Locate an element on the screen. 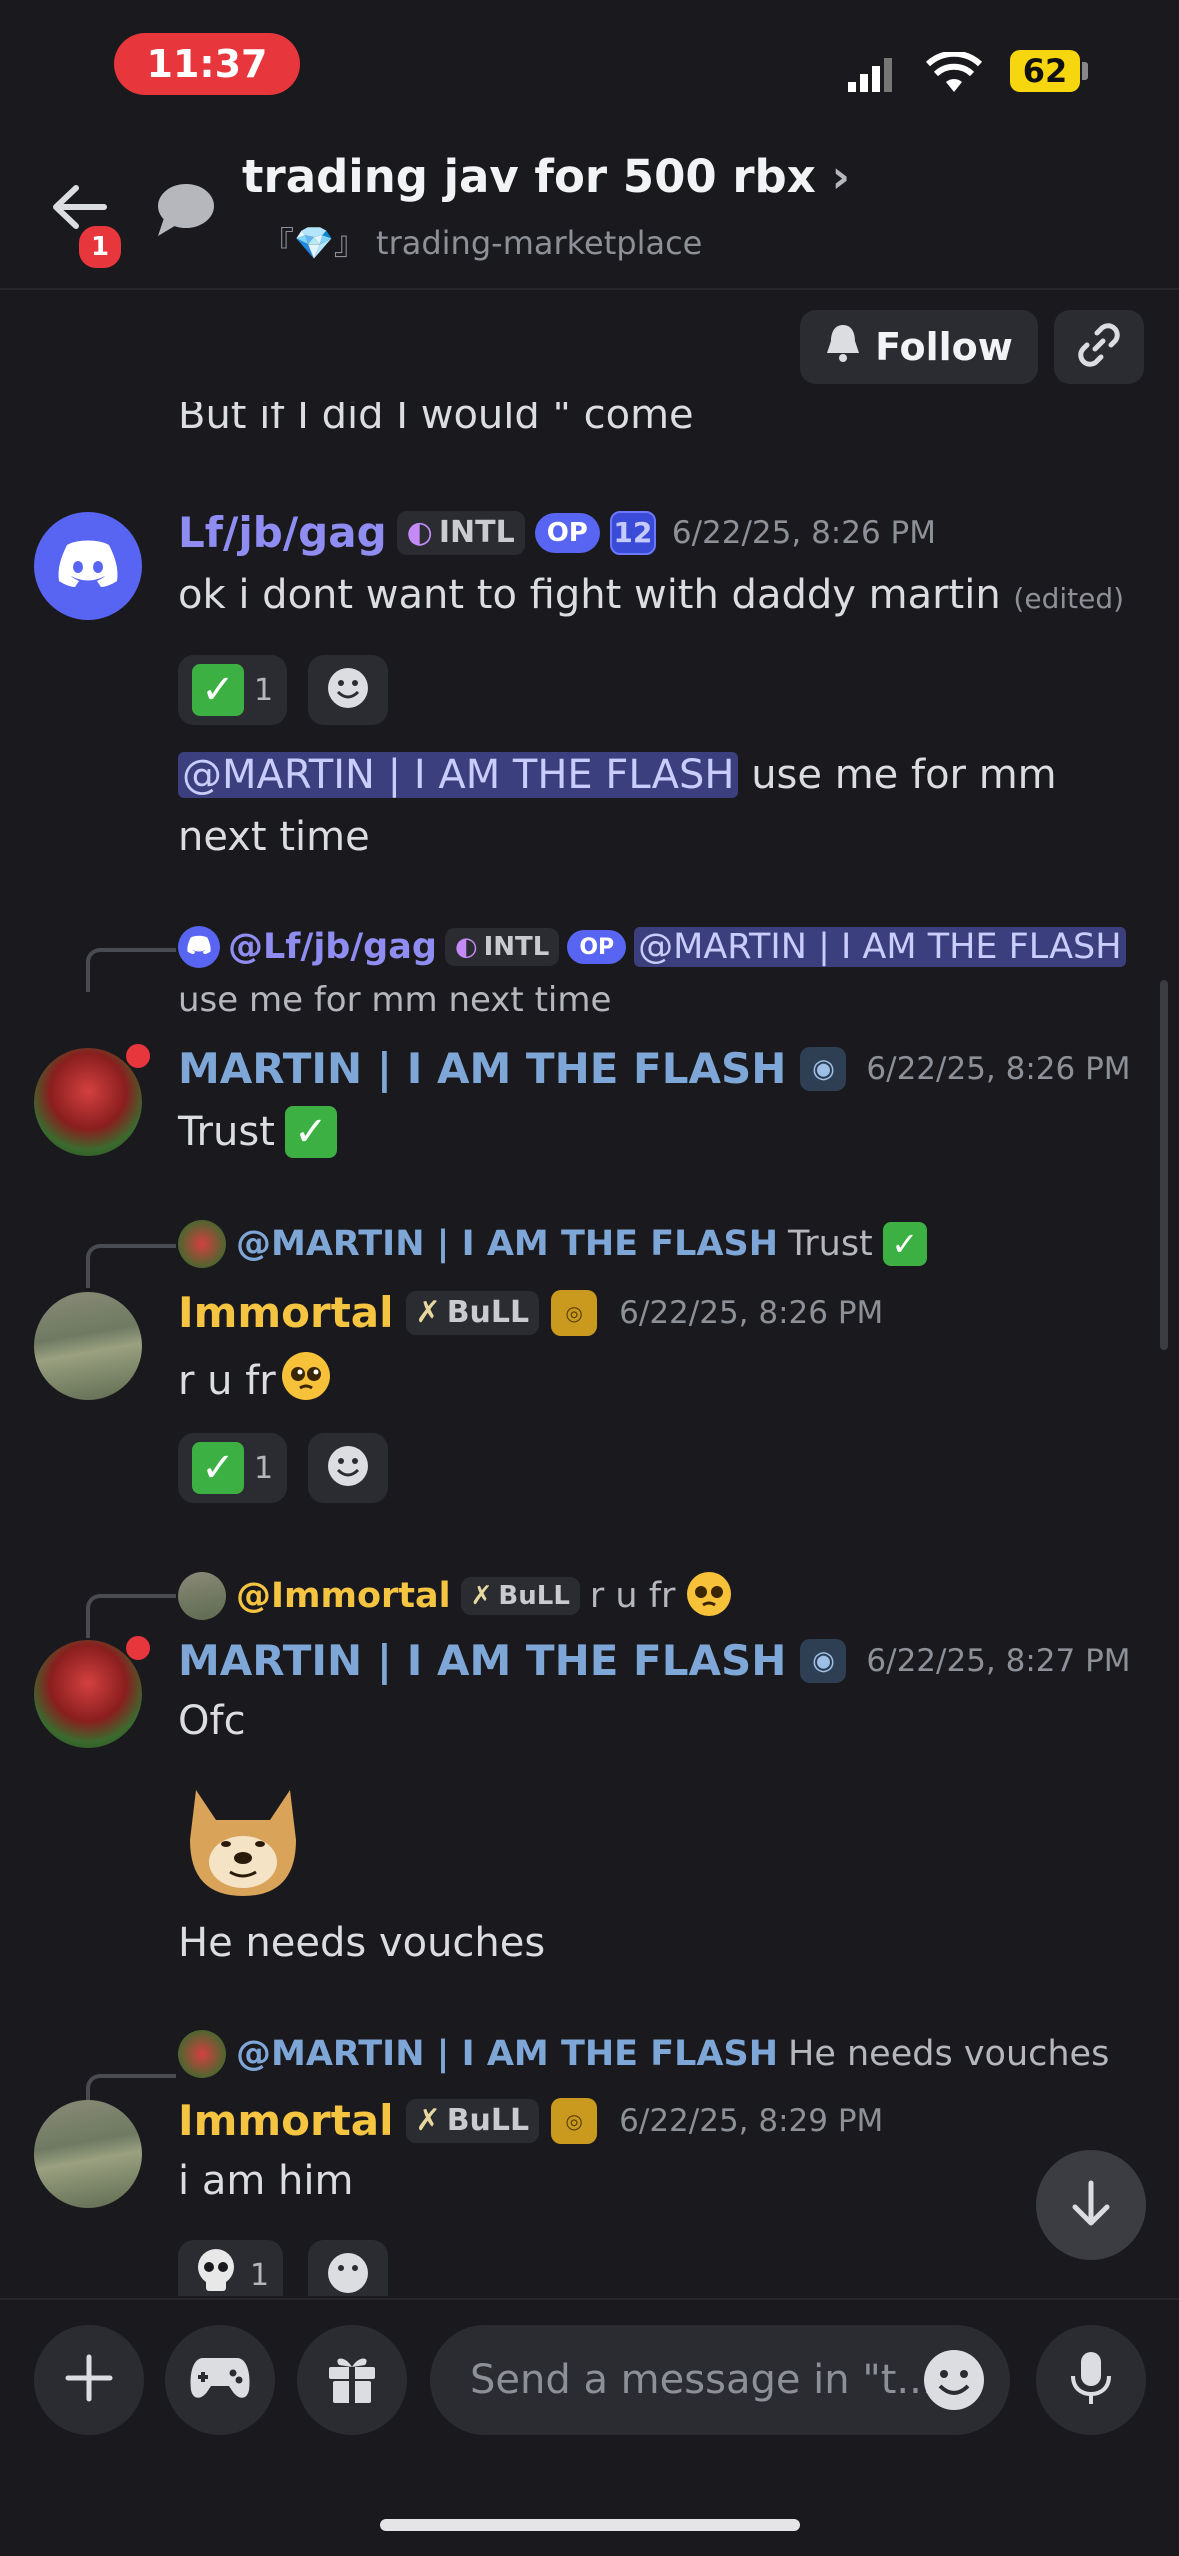 This screenshot has height=2556, width=1179. reply-username: @MARTIN | I AM THE FLASH is located at coordinates (507, 1244).